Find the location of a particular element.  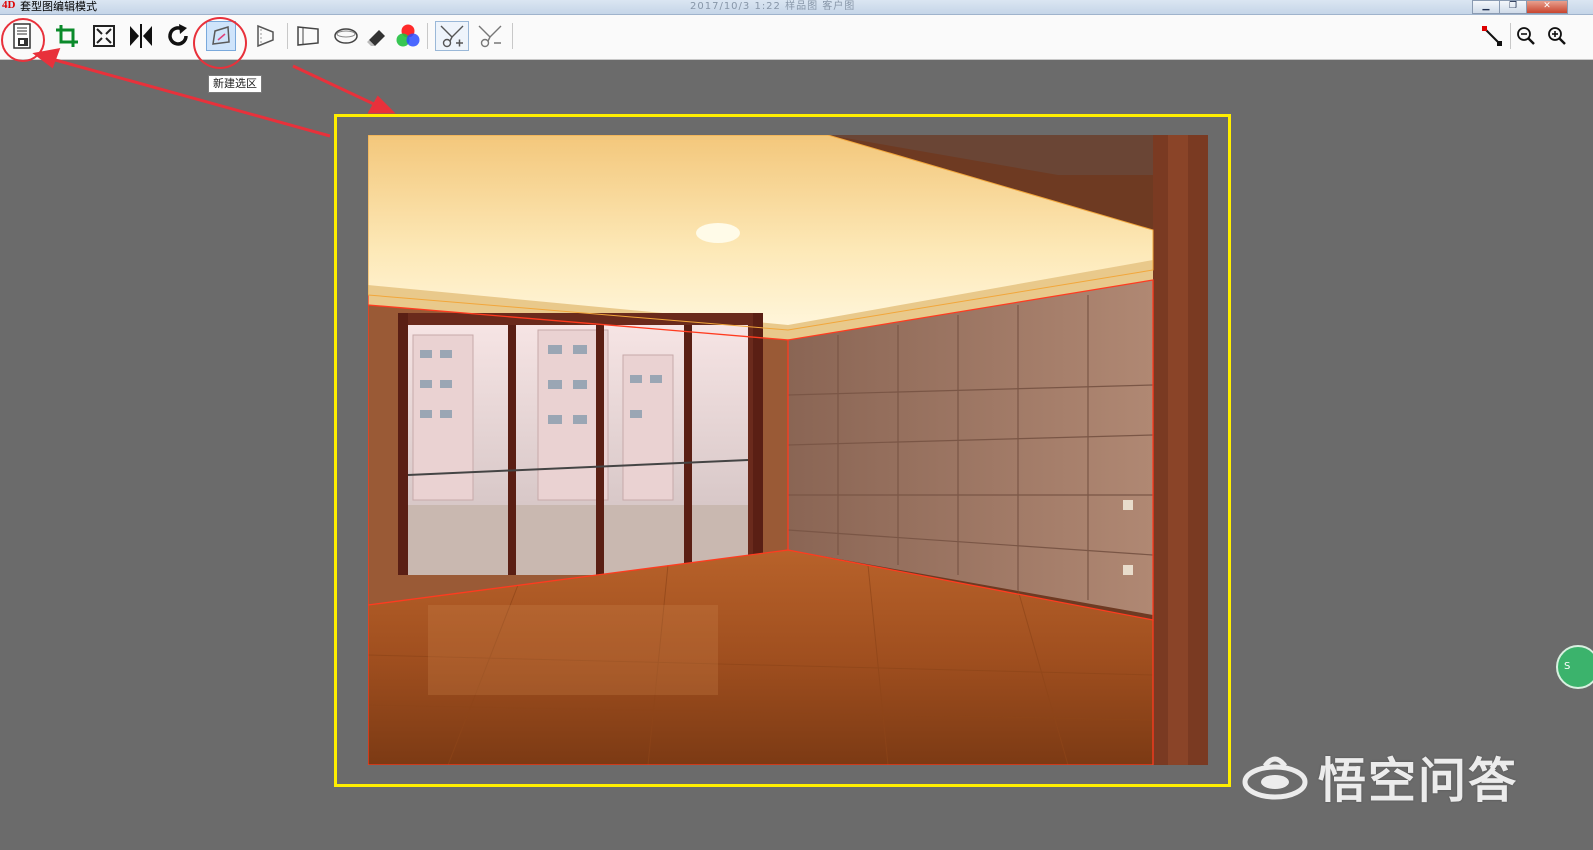

watermark: 悟空问答 is located at coordinates (1379, 776).